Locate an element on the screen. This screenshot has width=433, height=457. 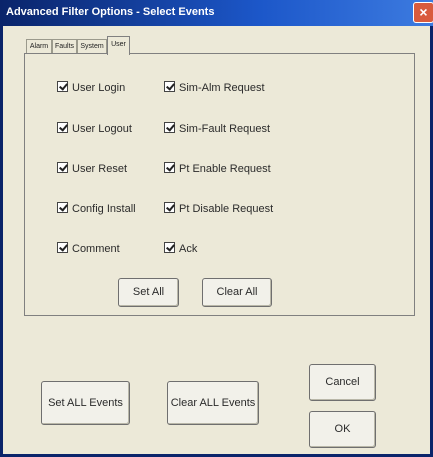
checkbox-pt-enable-request: Pt Enable Request is located at coordinates (217, 168).